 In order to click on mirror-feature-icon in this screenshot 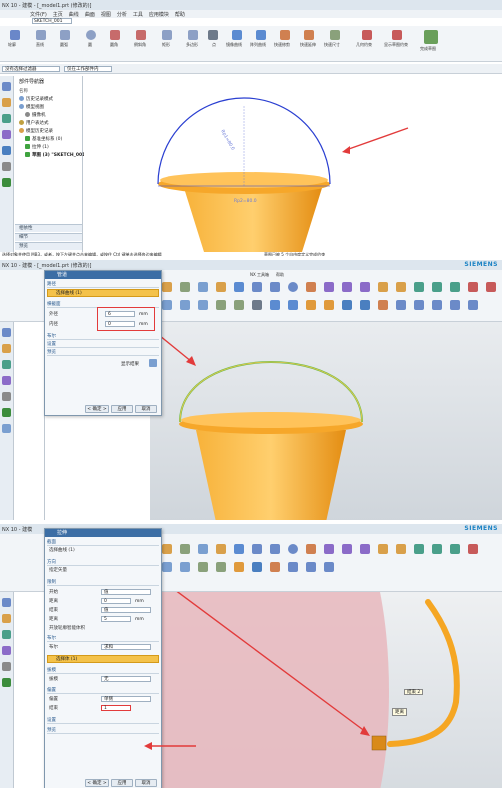, I will do `click(293, 305)`.